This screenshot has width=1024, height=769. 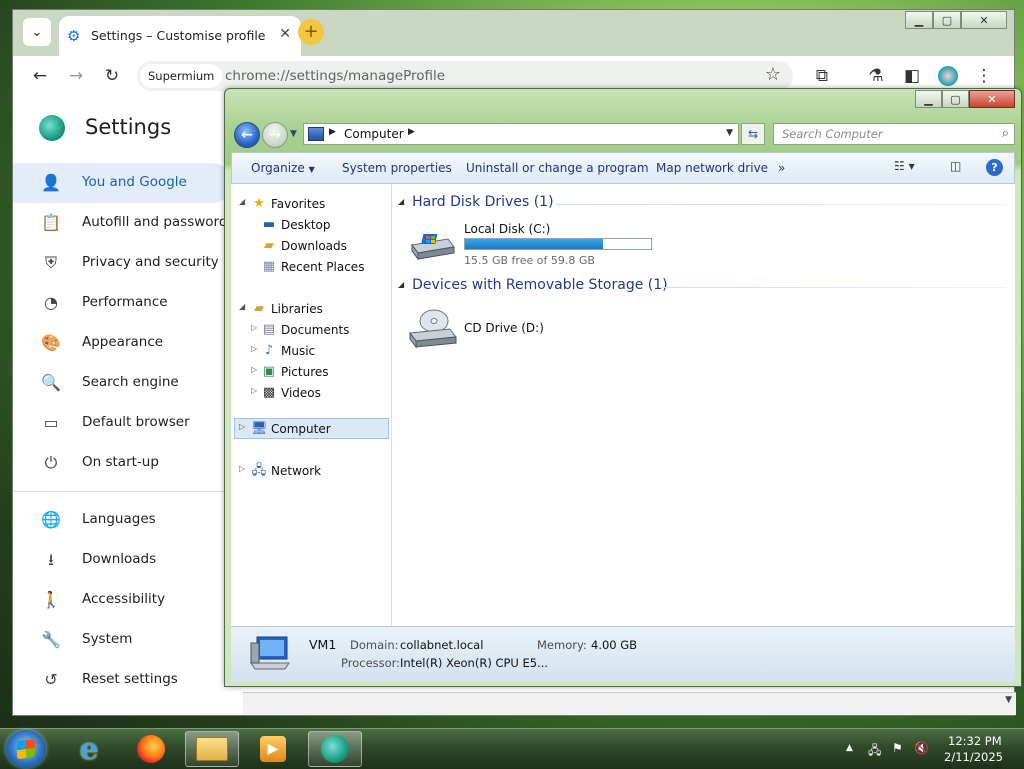 What do you see at coordinates (773, 74) in the screenshot?
I see `bookmark-star-icon: ☆` at bounding box center [773, 74].